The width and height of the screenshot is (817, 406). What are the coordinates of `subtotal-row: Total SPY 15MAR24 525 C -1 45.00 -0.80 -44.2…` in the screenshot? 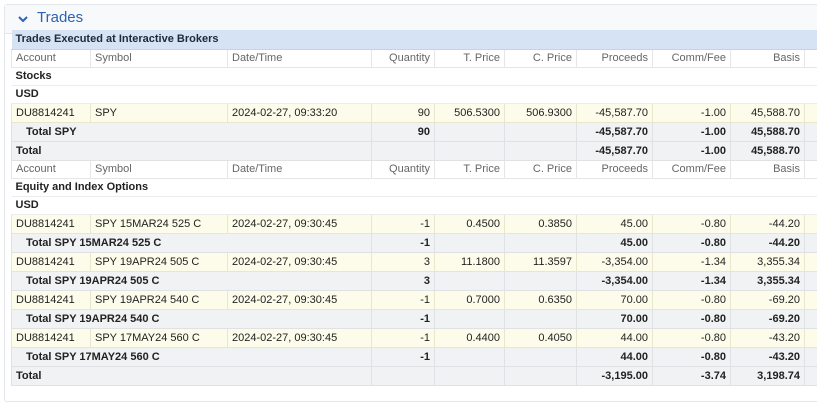 It's located at (414, 242).